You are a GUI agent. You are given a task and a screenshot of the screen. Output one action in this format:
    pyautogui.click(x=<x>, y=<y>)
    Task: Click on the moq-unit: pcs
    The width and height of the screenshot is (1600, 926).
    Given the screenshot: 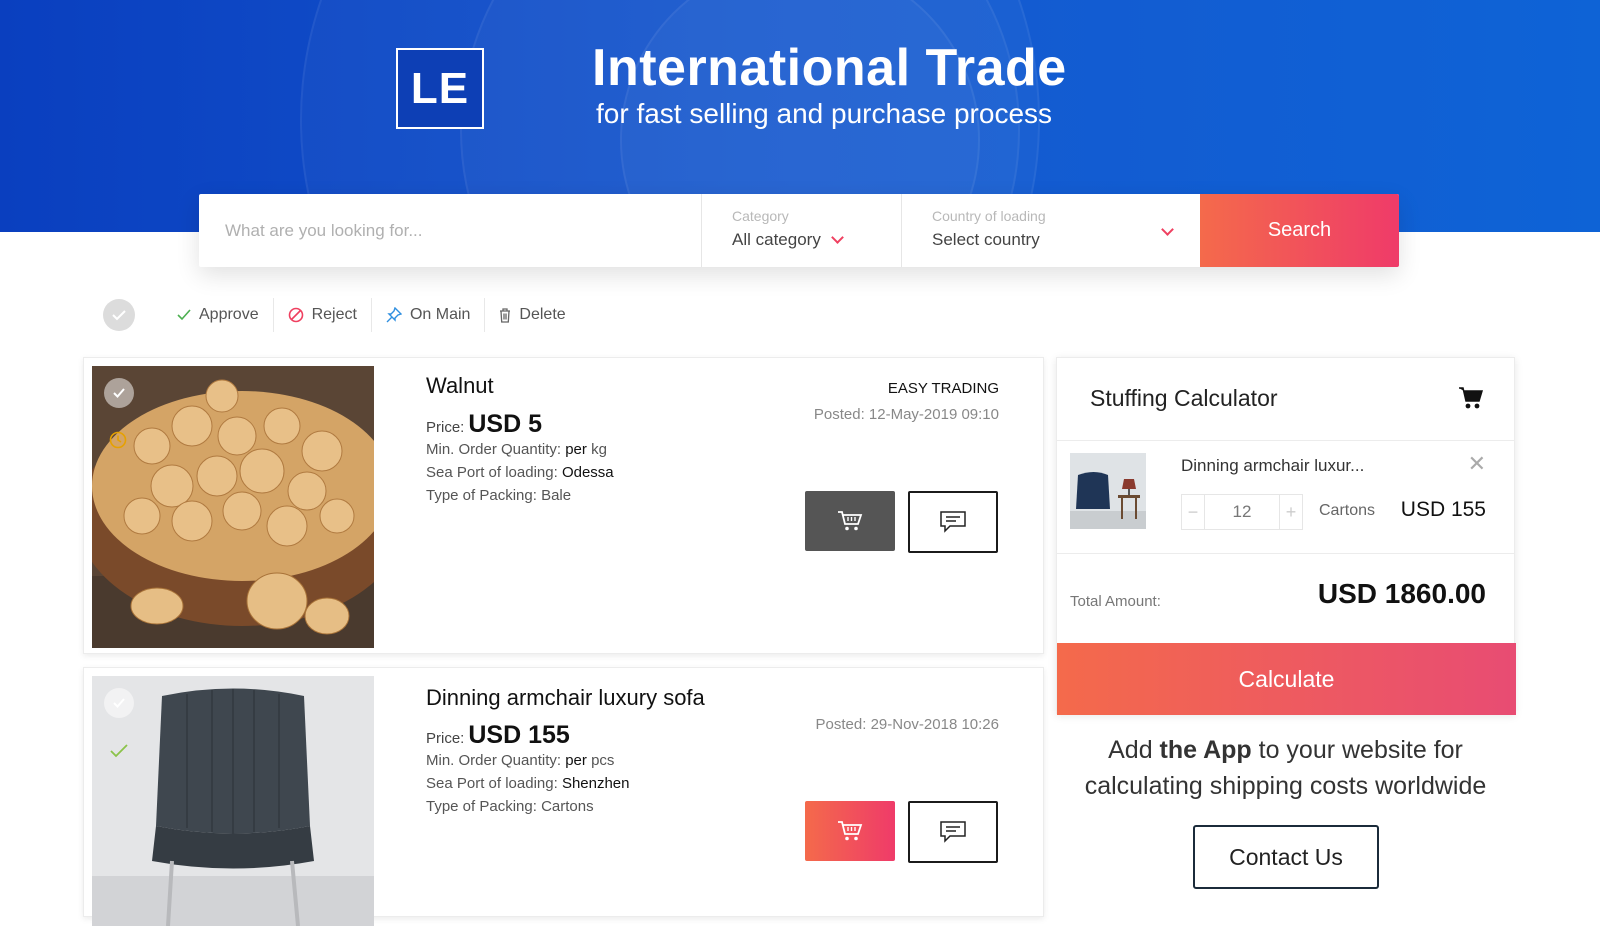 What is the action you would take?
    pyautogui.click(x=603, y=760)
    